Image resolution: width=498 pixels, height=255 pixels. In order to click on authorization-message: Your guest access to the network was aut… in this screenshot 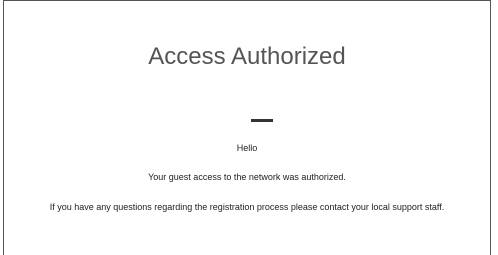, I will do `click(247, 177)`.